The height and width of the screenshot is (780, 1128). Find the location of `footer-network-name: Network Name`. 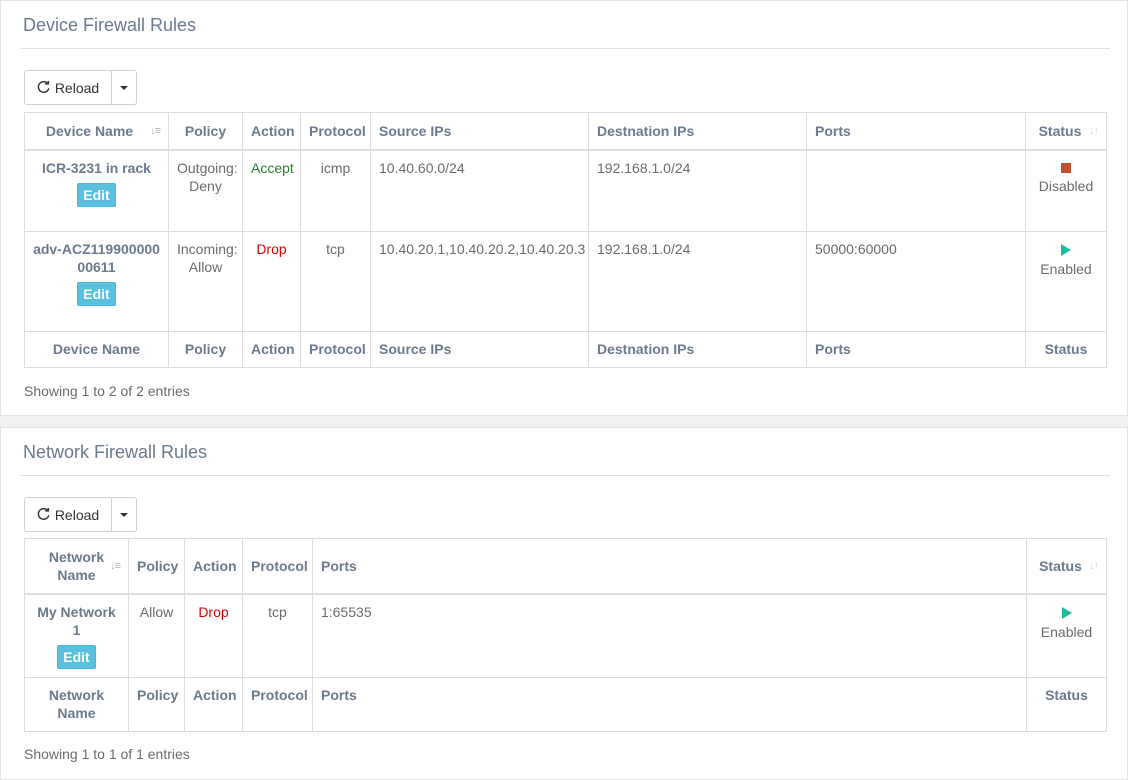

footer-network-name: Network Name is located at coordinates (76, 704).